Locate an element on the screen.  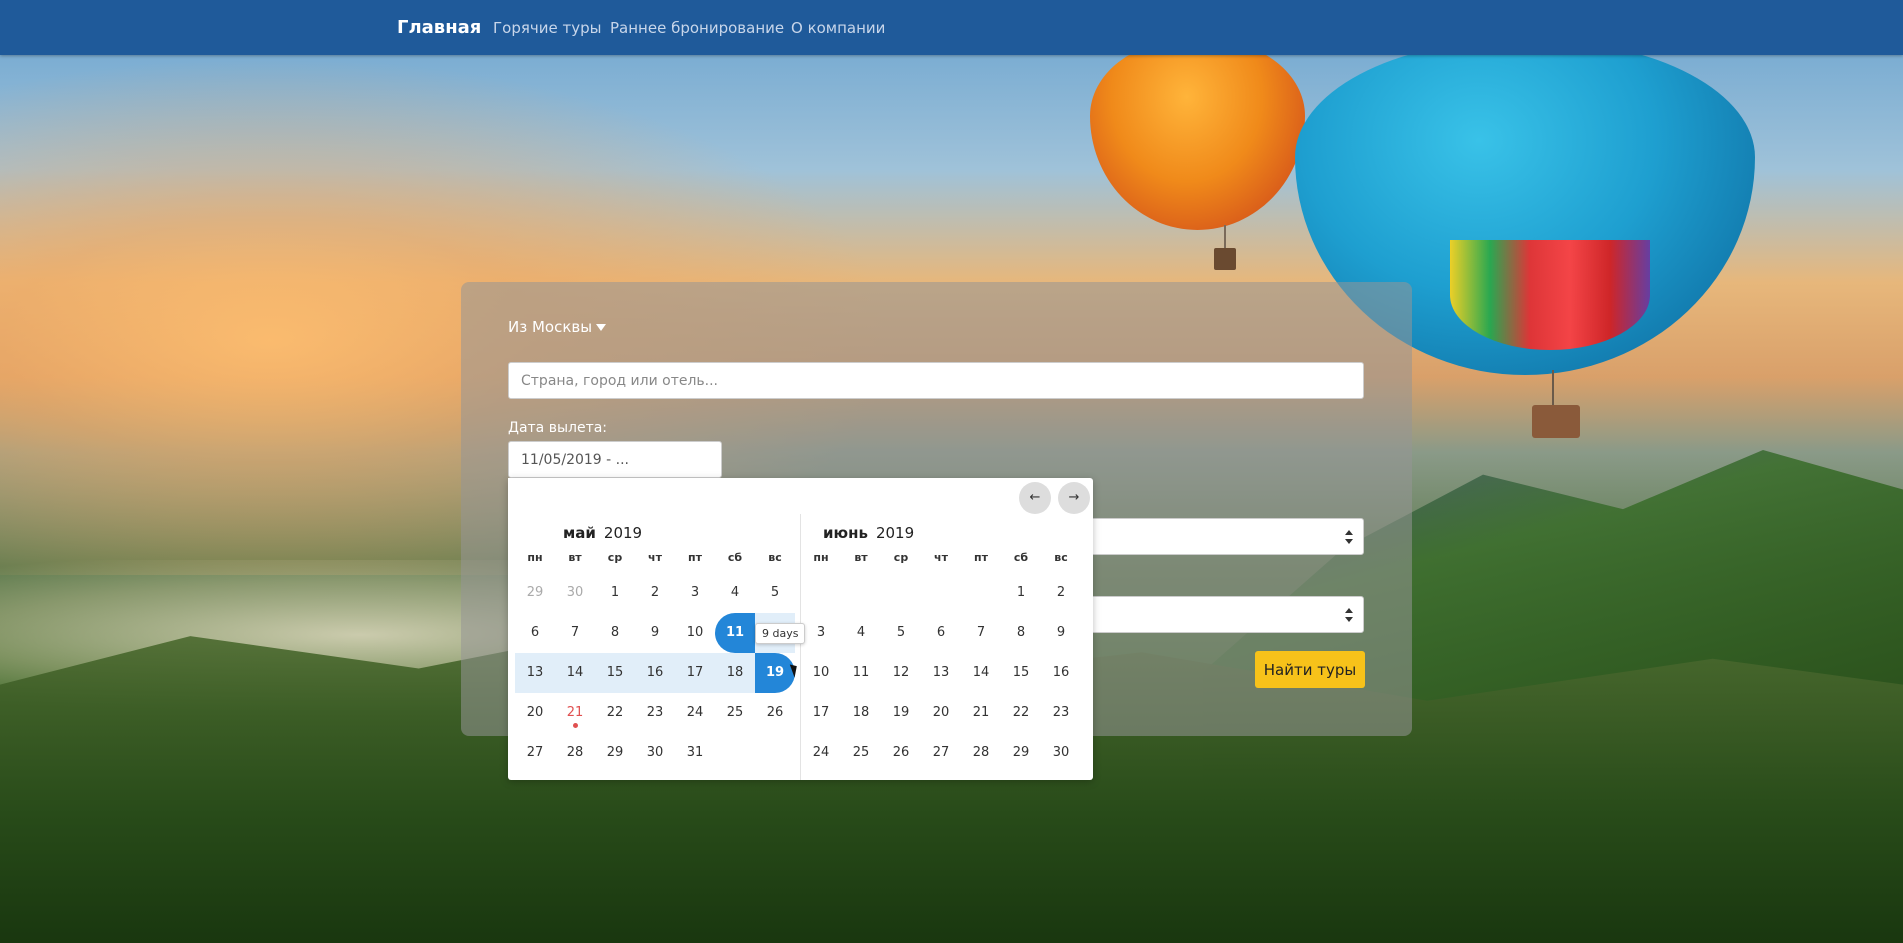
nights-select is located at coordinates (1227, 536).